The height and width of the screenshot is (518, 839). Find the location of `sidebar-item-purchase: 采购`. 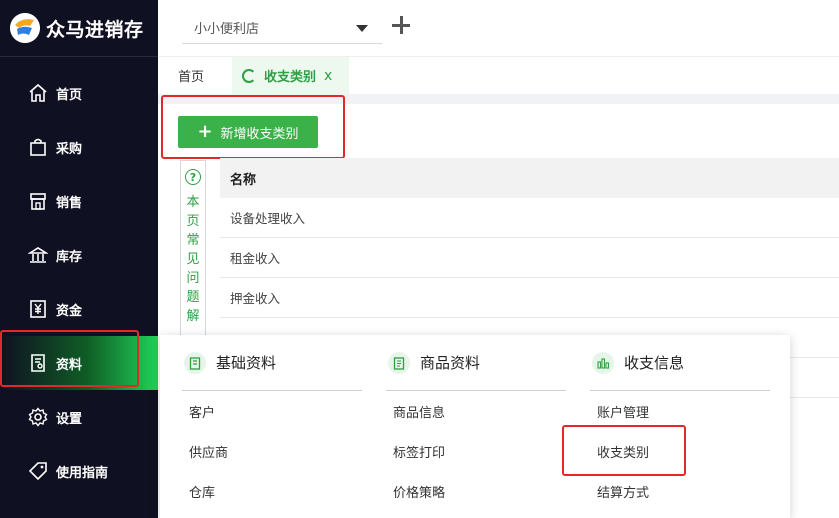

sidebar-item-purchase: 采购 is located at coordinates (79, 147).